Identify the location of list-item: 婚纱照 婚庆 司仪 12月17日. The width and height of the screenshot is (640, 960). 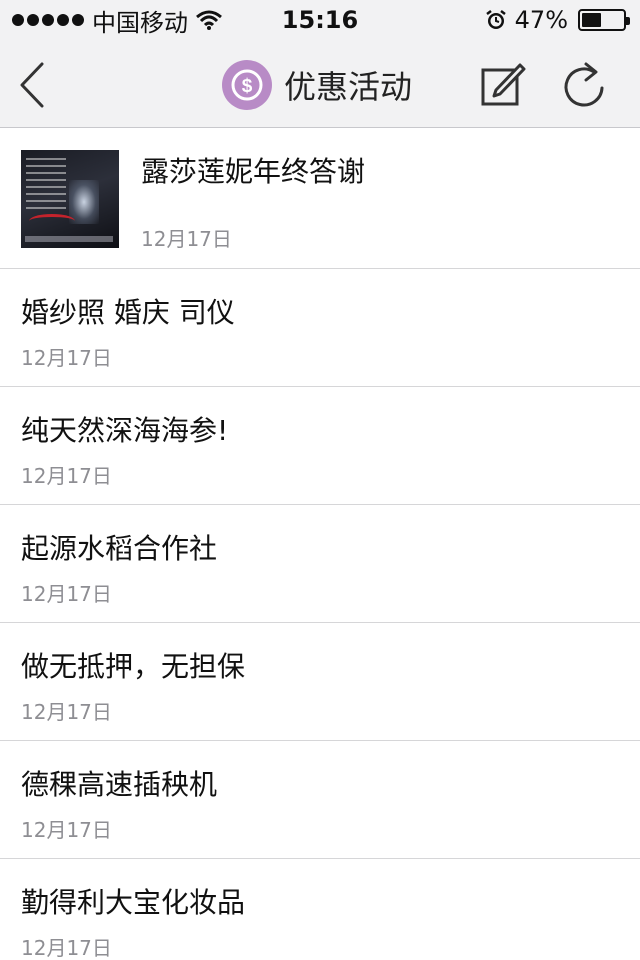
(320, 328).